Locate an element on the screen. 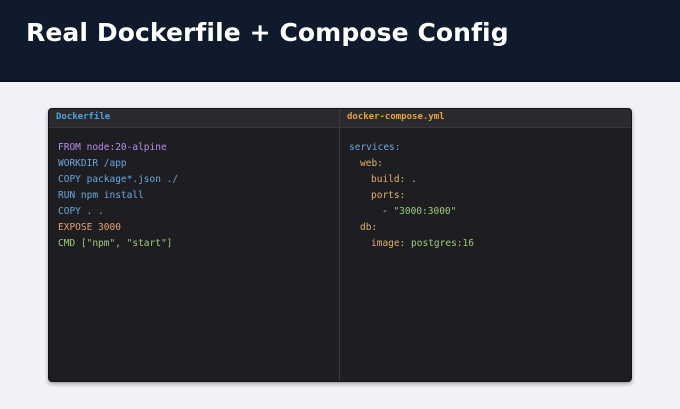 The height and width of the screenshot is (409, 680). dockerfile-line: RUN npm install is located at coordinates (101, 195).